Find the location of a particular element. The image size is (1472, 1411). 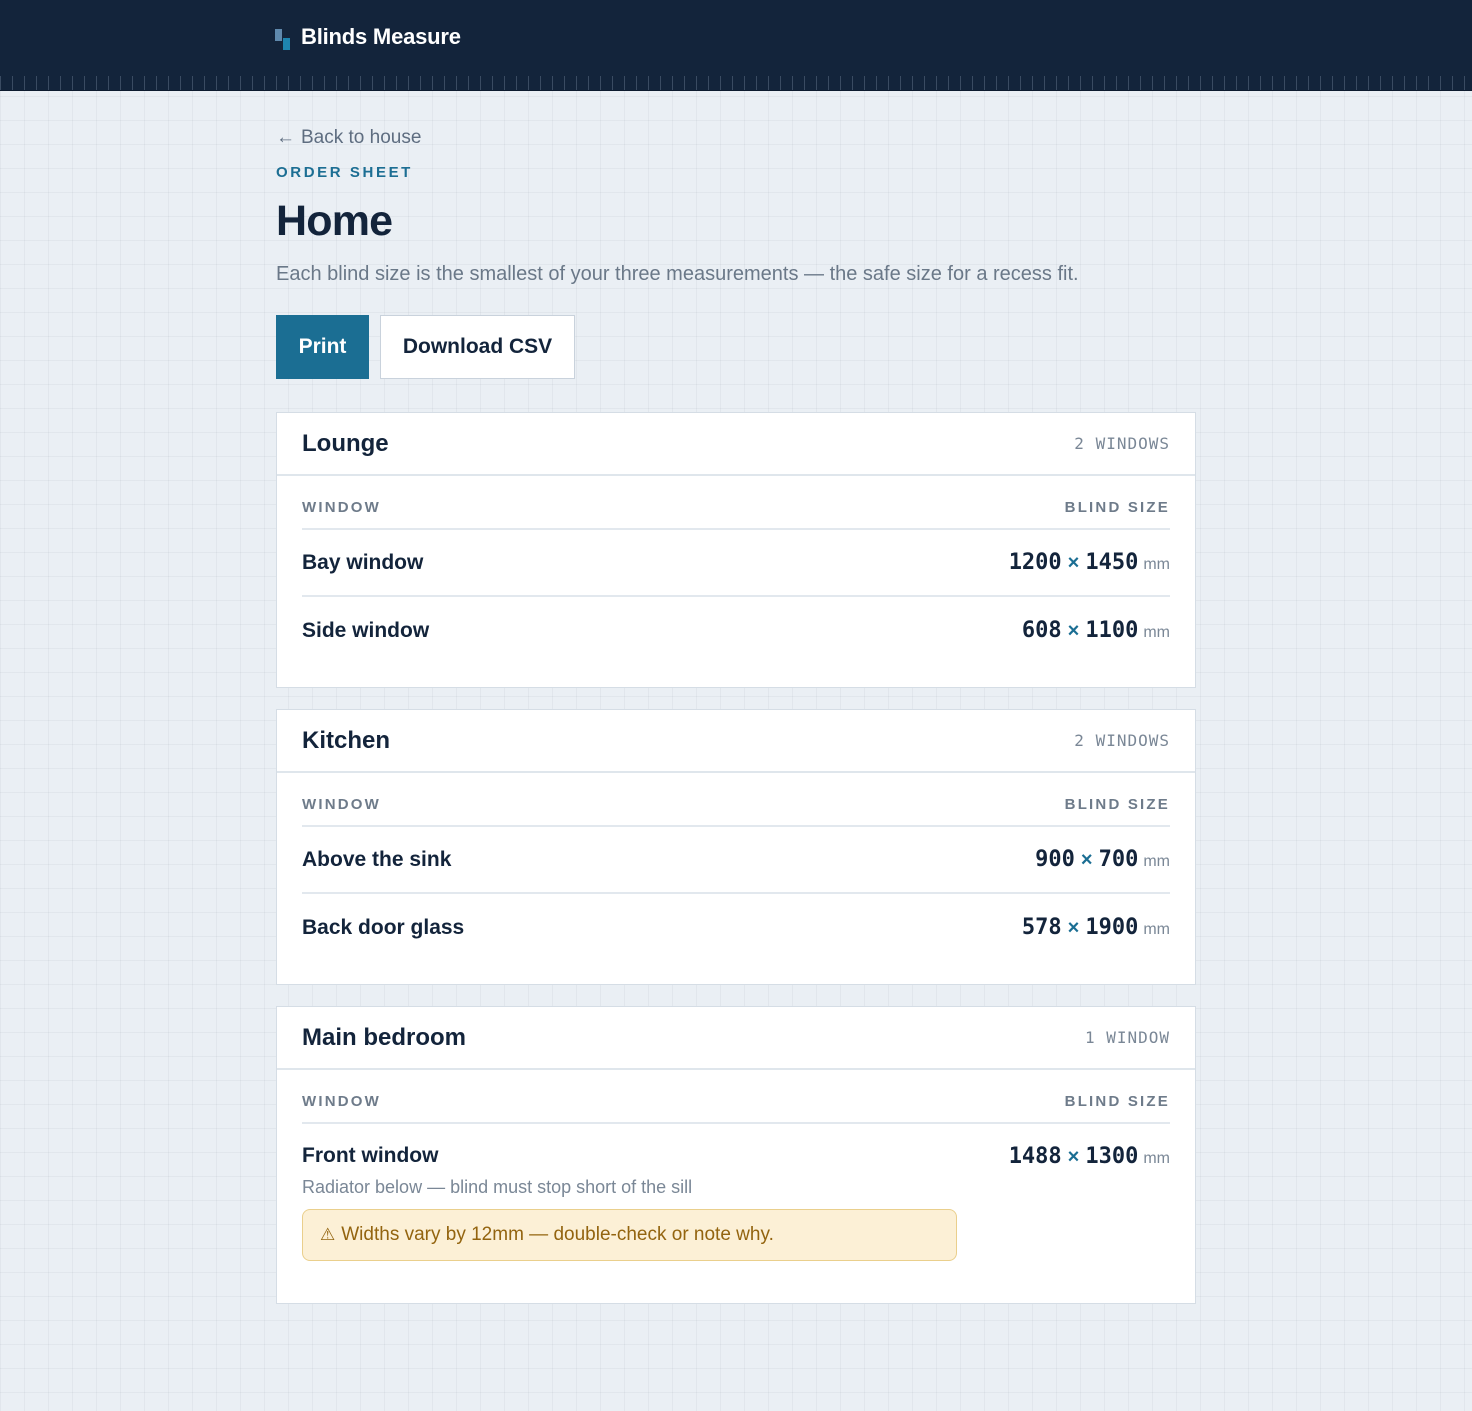

blind-size: 1488 × 1300 mm is located at coordinates (1089, 1156).